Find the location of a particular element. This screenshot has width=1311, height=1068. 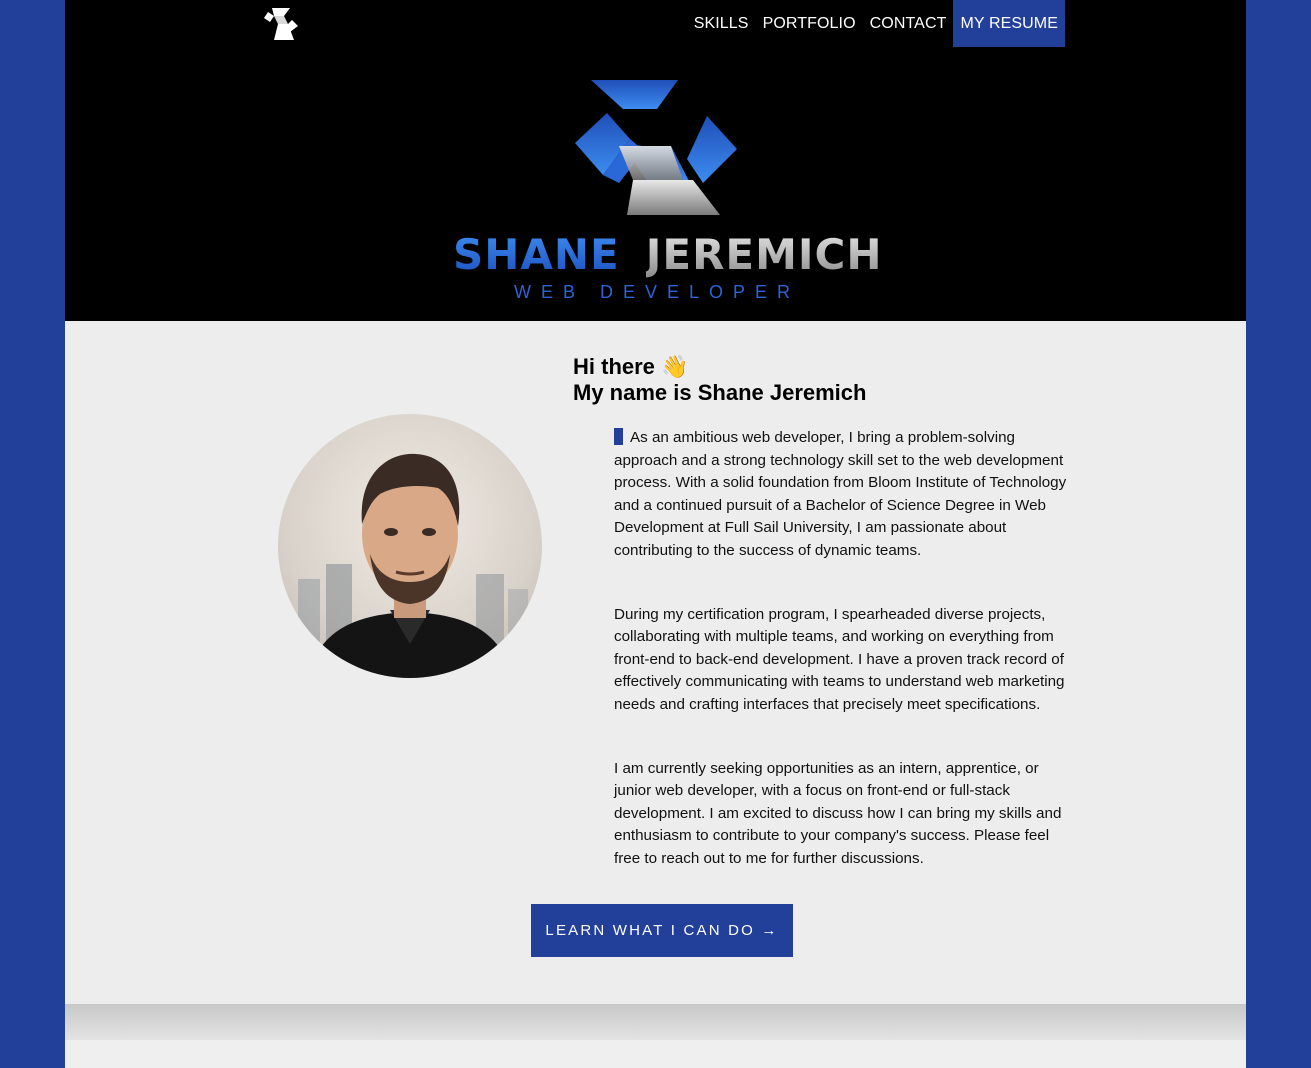

greeting-line-1: Hi there 👋 is located at coordinates (631, 366).